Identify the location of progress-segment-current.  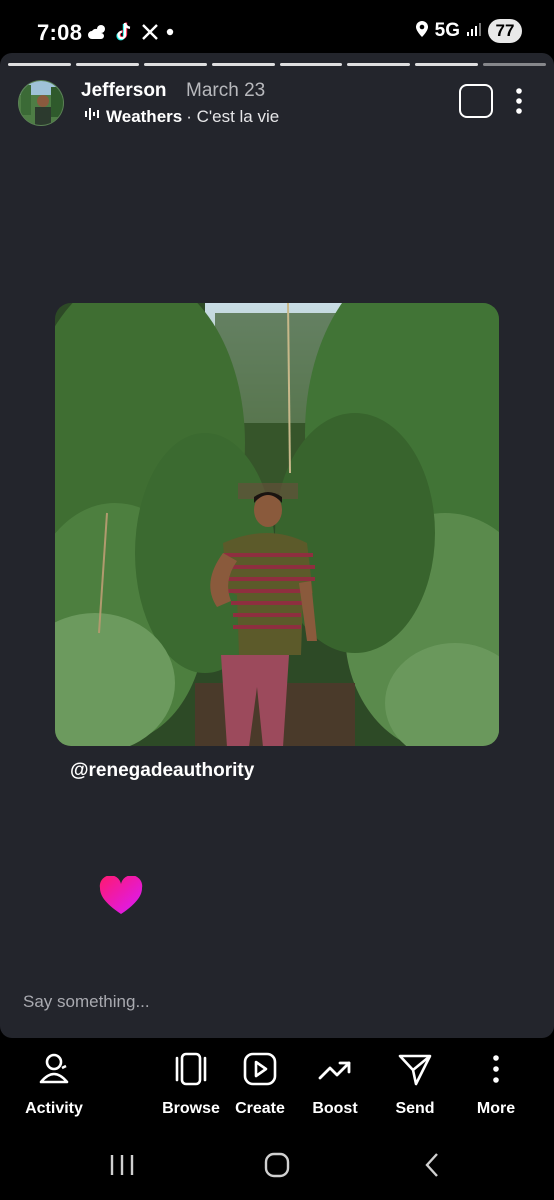
(514, 64).